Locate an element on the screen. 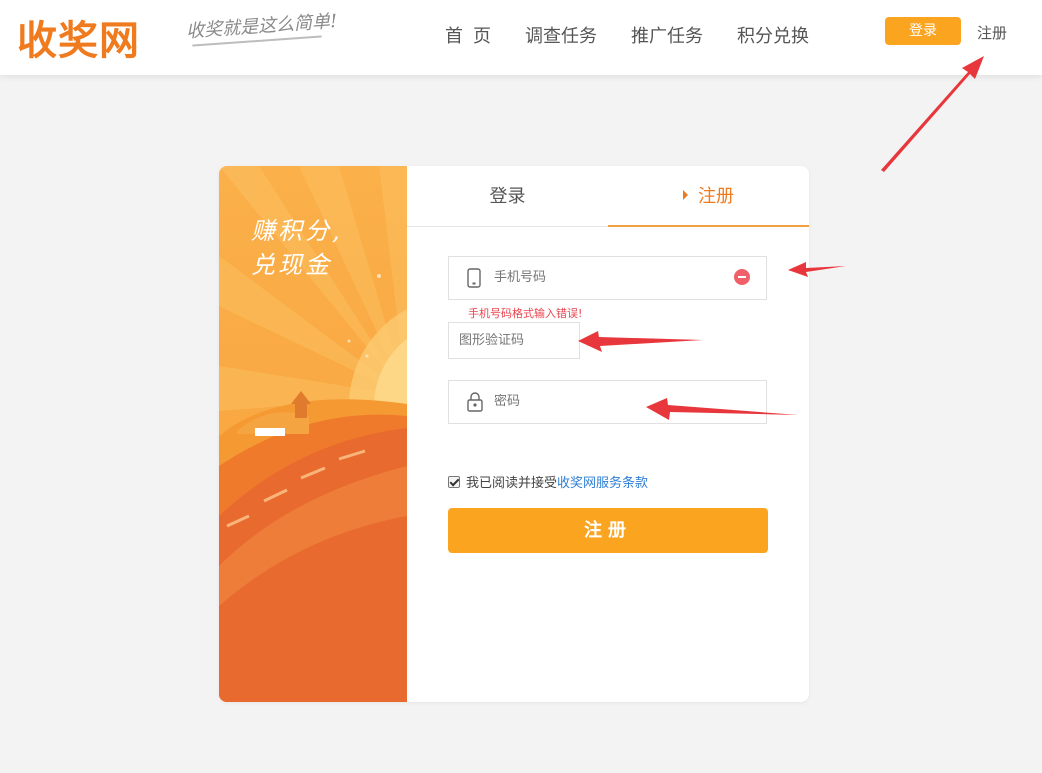  active-tab-indicator-icon is located at coordinates (685, 195).